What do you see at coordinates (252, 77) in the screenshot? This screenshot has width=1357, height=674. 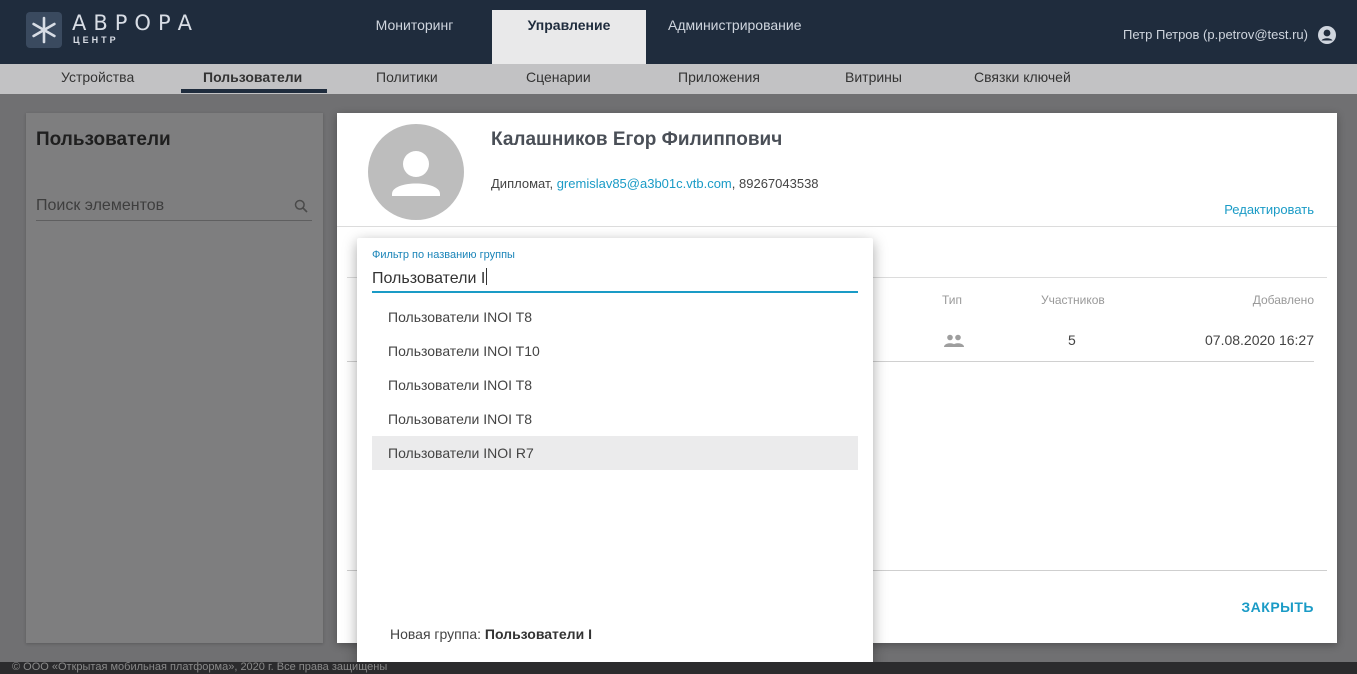 I see `subtab-users: Пользователи` at bounding box center [252, 77].